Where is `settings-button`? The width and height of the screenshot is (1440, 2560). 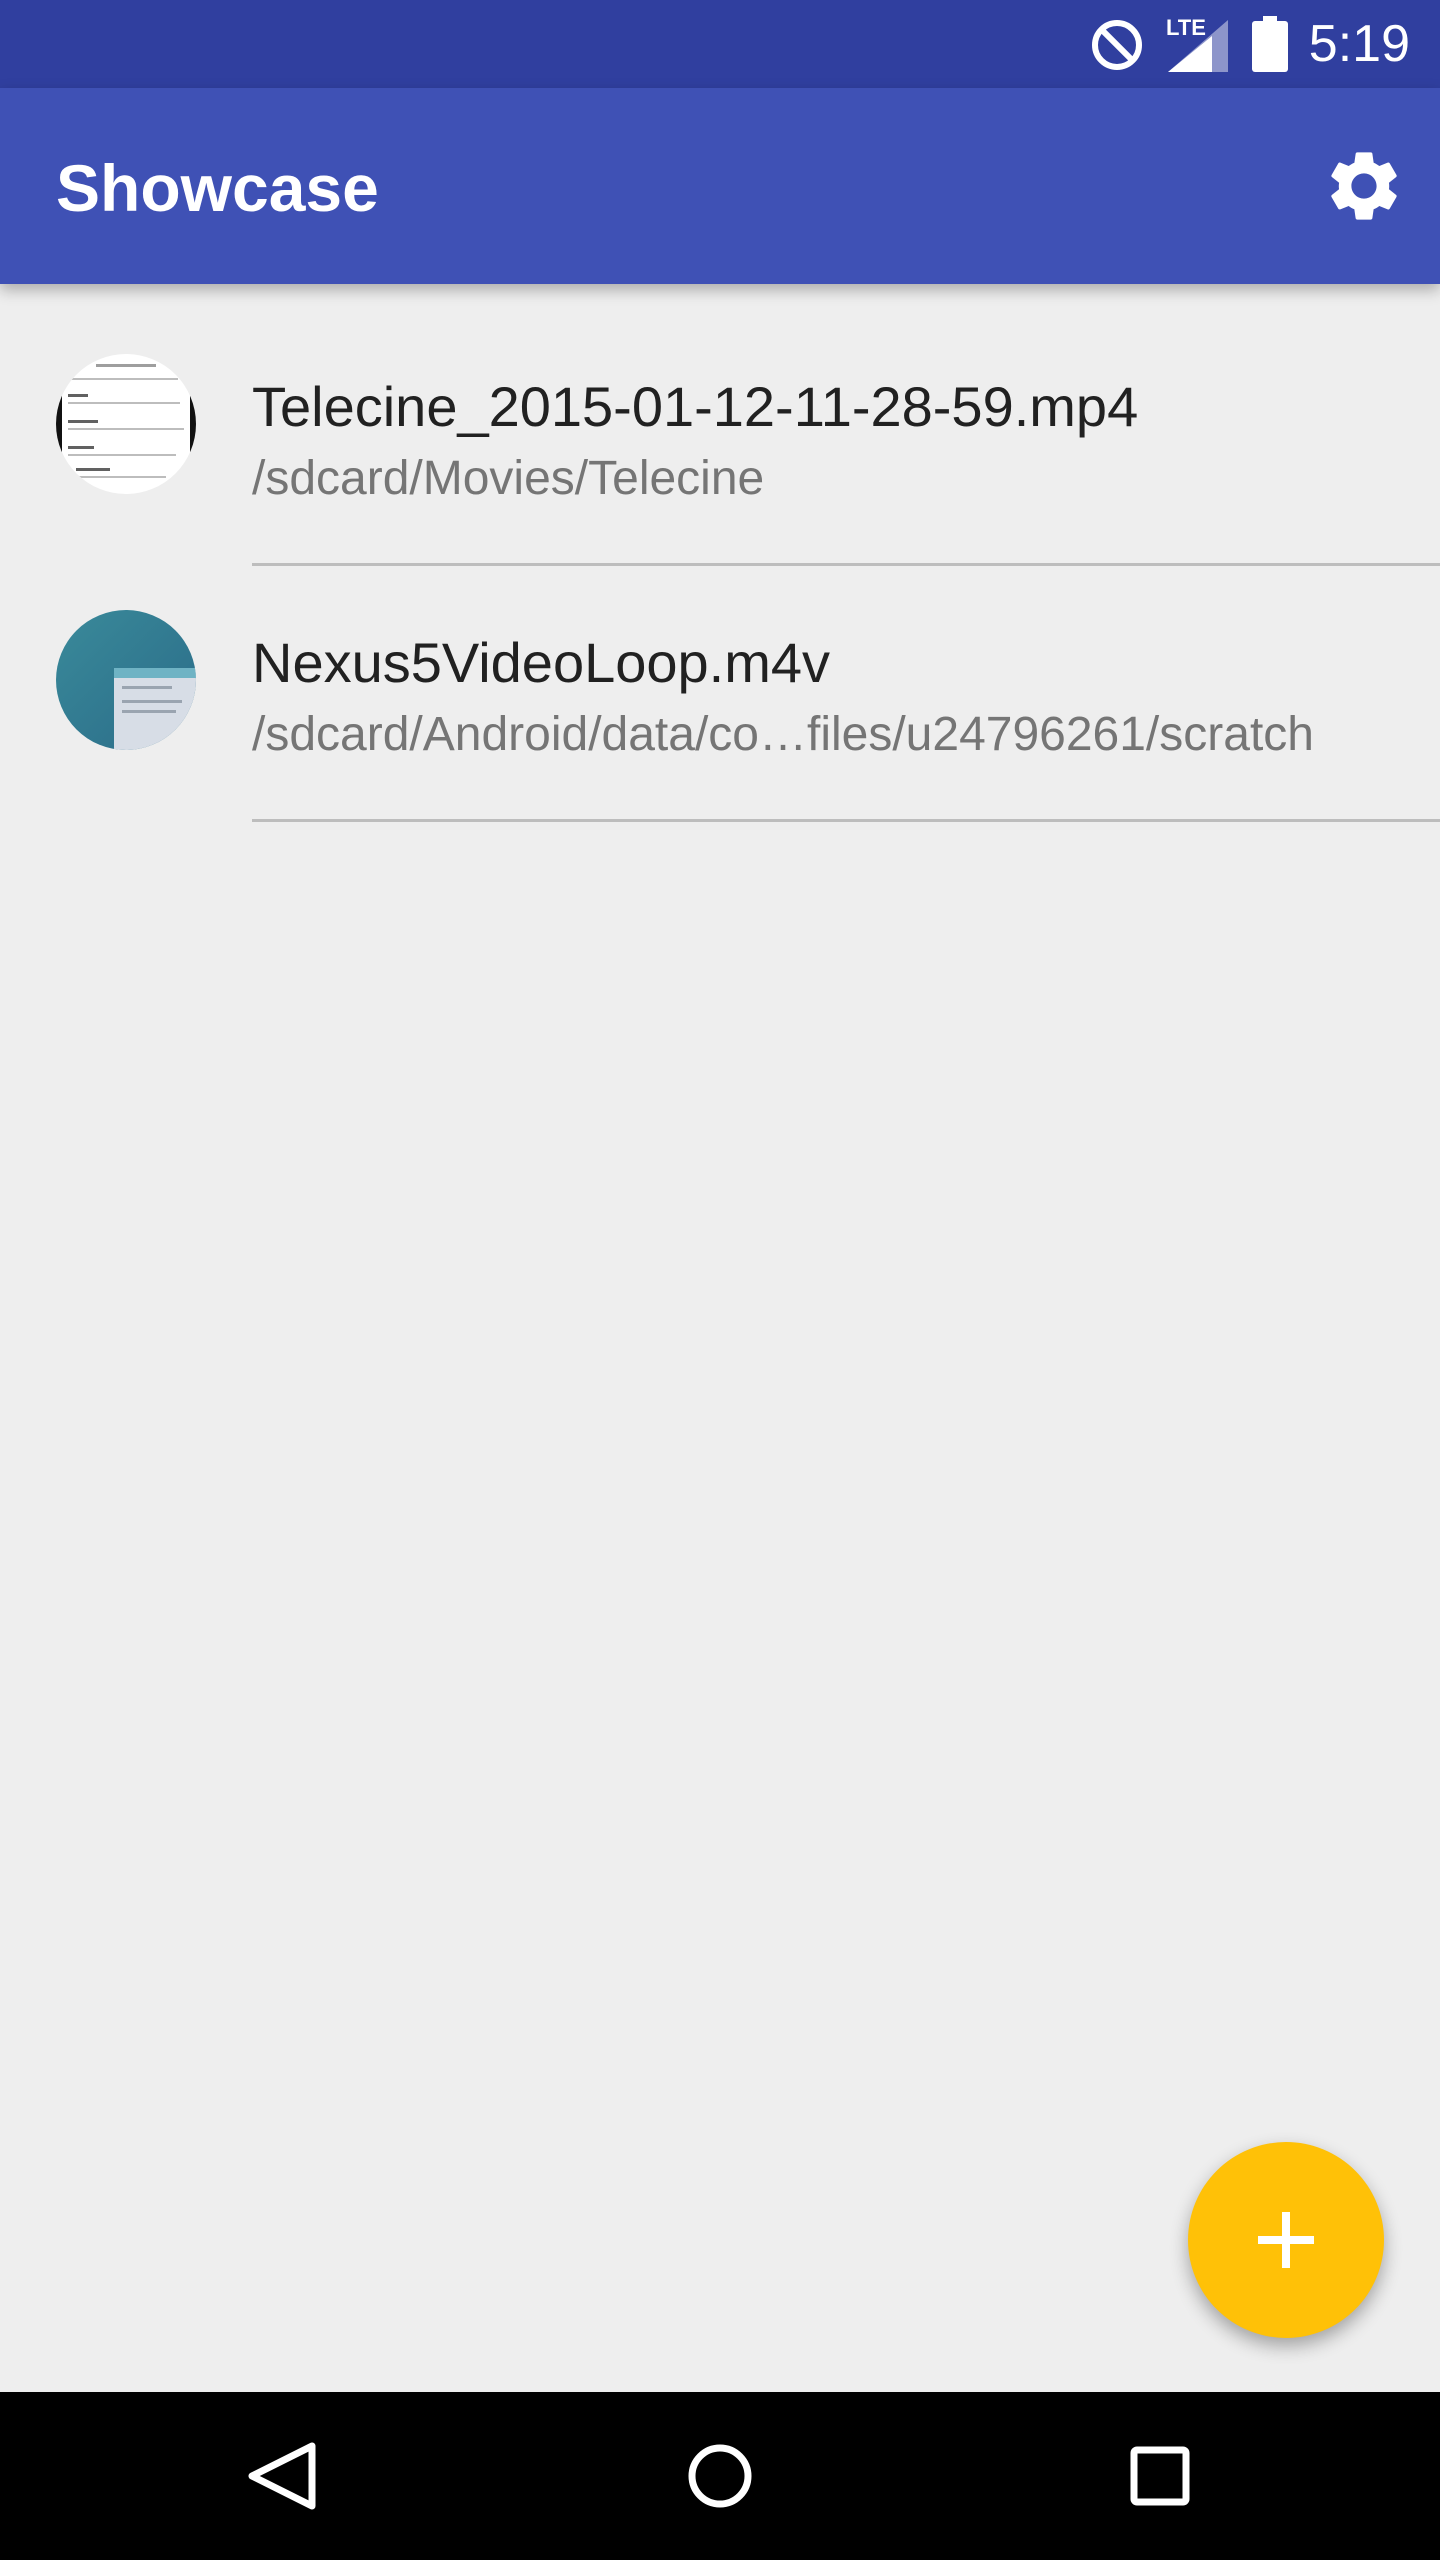
settings-button is located at coordinates (1364, 186).